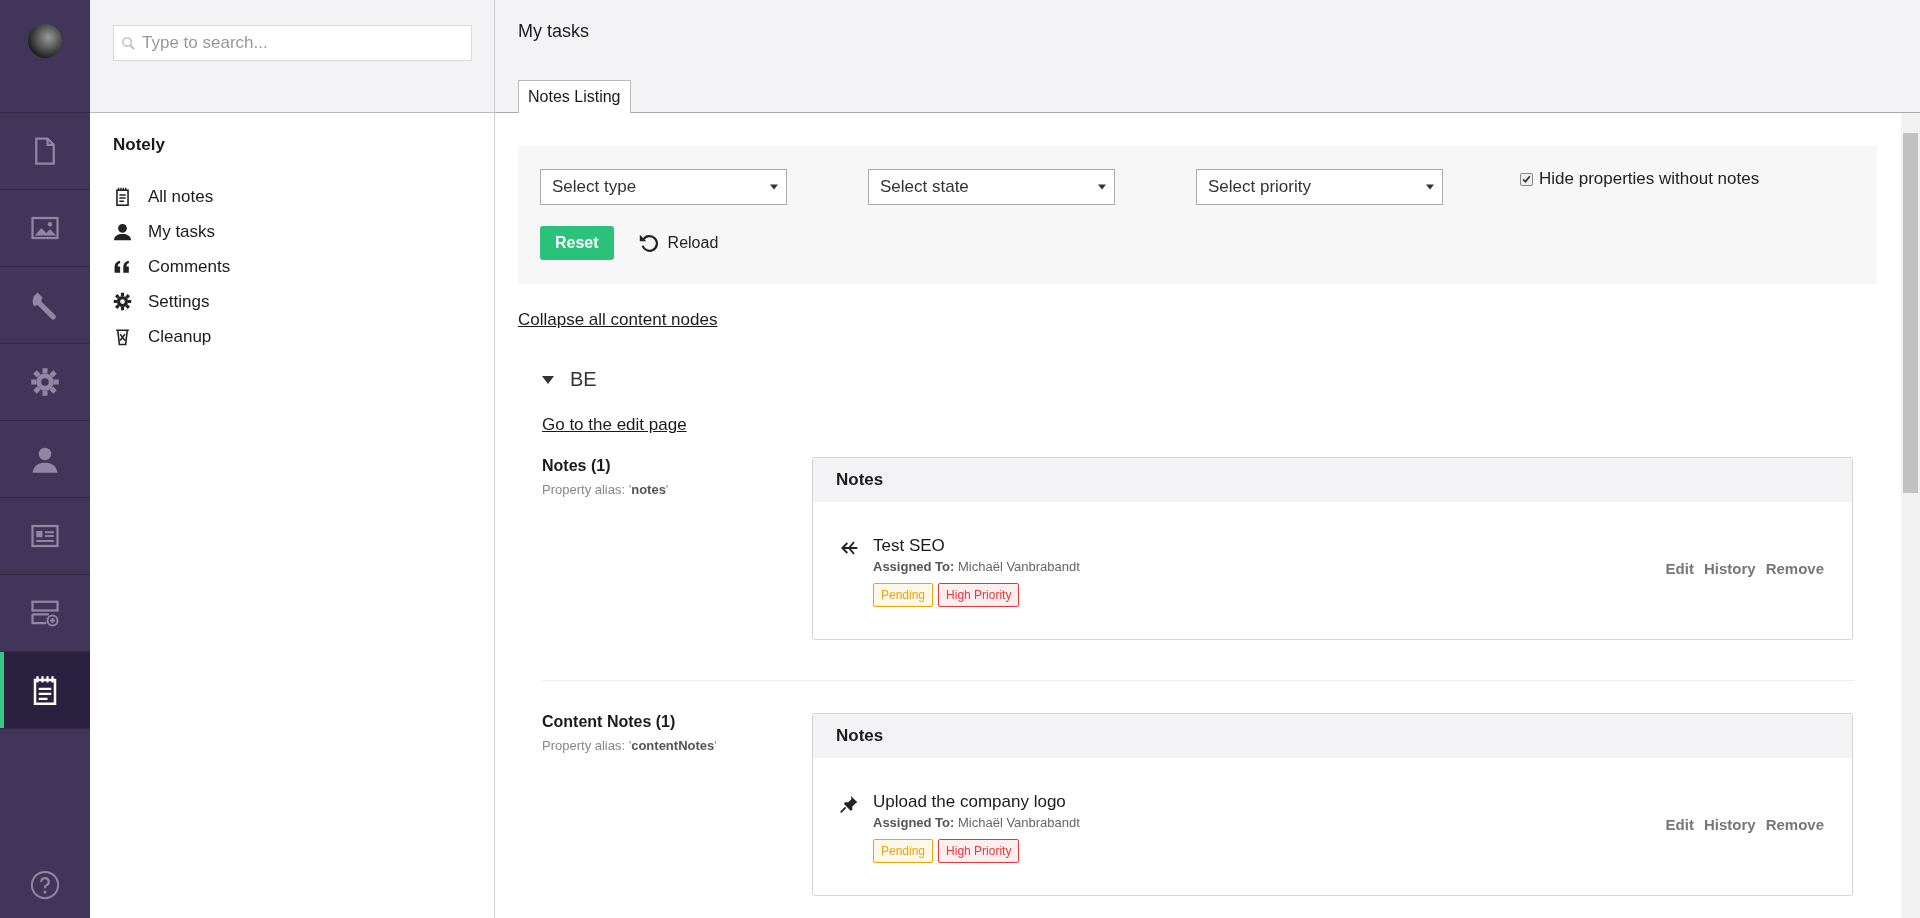 Image resolution: width=1920 pixels, height=918 pixels. Describe the element at coordinates (292, 196) in the screenshot. I see `tree-item: All notes` at that location.